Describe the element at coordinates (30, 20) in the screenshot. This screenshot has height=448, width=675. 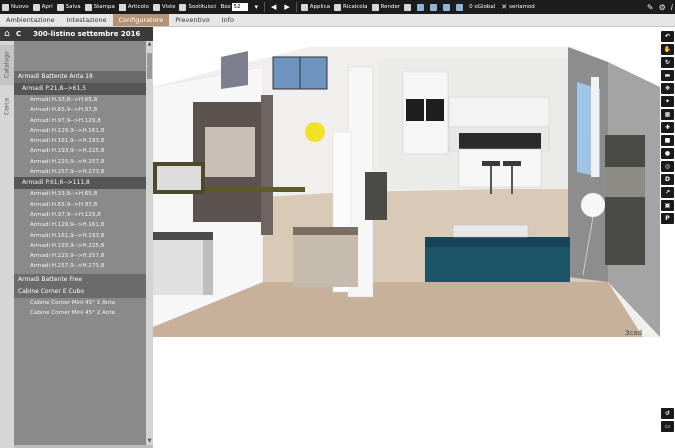
I see `tab-ambientazione: Ambientazione` at that location.